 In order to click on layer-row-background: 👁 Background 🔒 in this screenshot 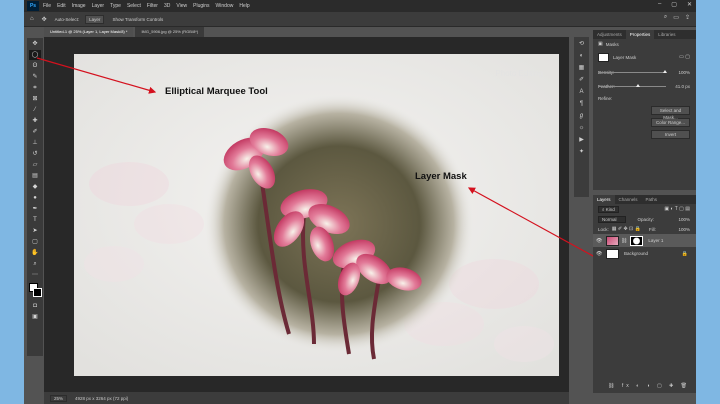, I will do `click(644, 253)`.